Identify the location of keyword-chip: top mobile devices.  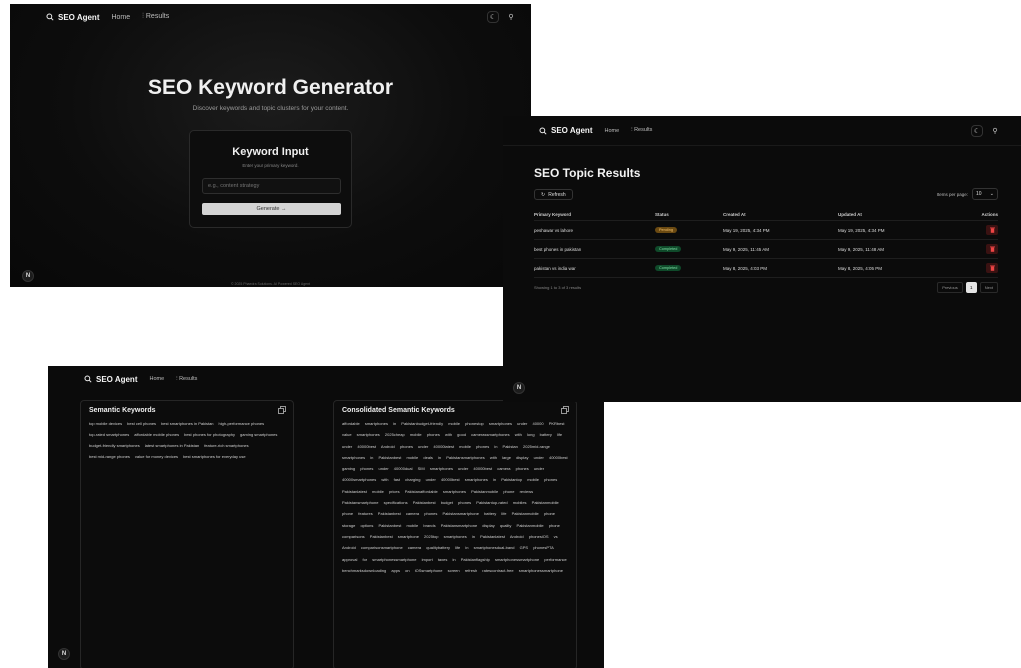
(106, 423).